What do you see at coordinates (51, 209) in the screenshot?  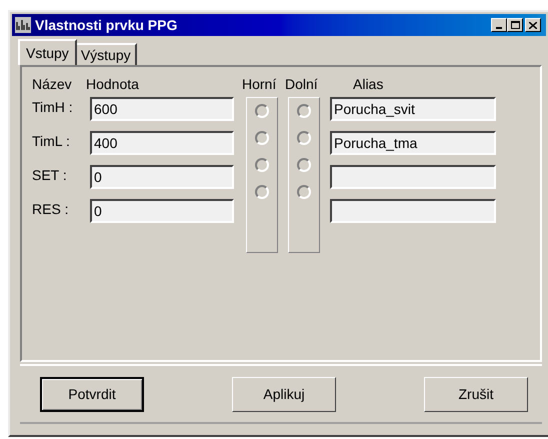 I see `field-label: RES :` at bounding box center [51, 209].